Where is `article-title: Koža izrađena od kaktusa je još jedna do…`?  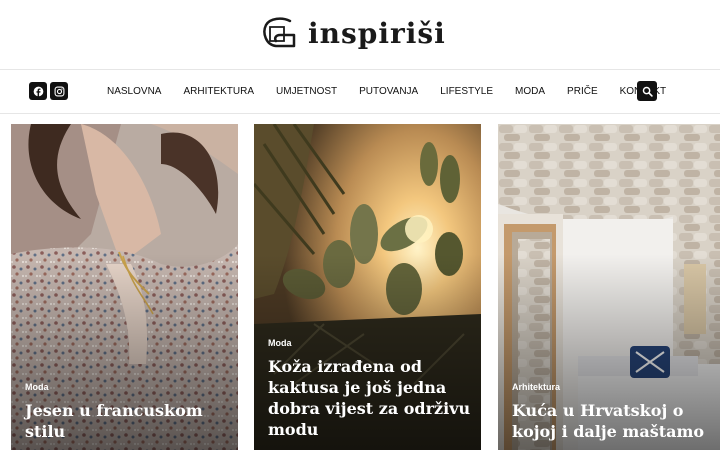 article-title: Koža izrađena od kaktusa je još jedna do… is located at coordinates (369, 398).